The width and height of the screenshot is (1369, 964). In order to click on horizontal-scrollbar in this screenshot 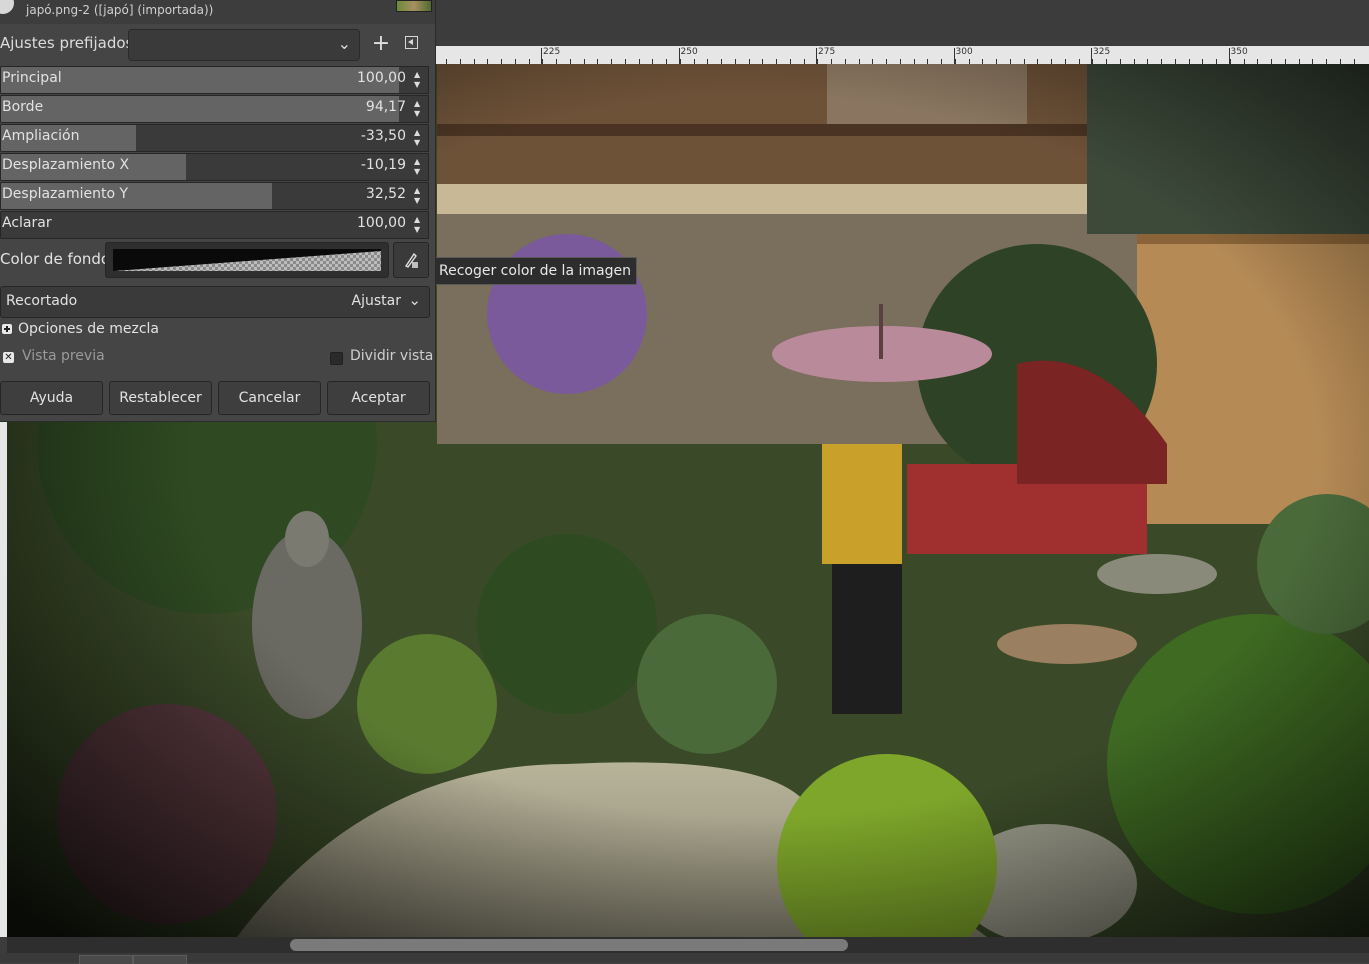, I will do `click(688, 945)`.